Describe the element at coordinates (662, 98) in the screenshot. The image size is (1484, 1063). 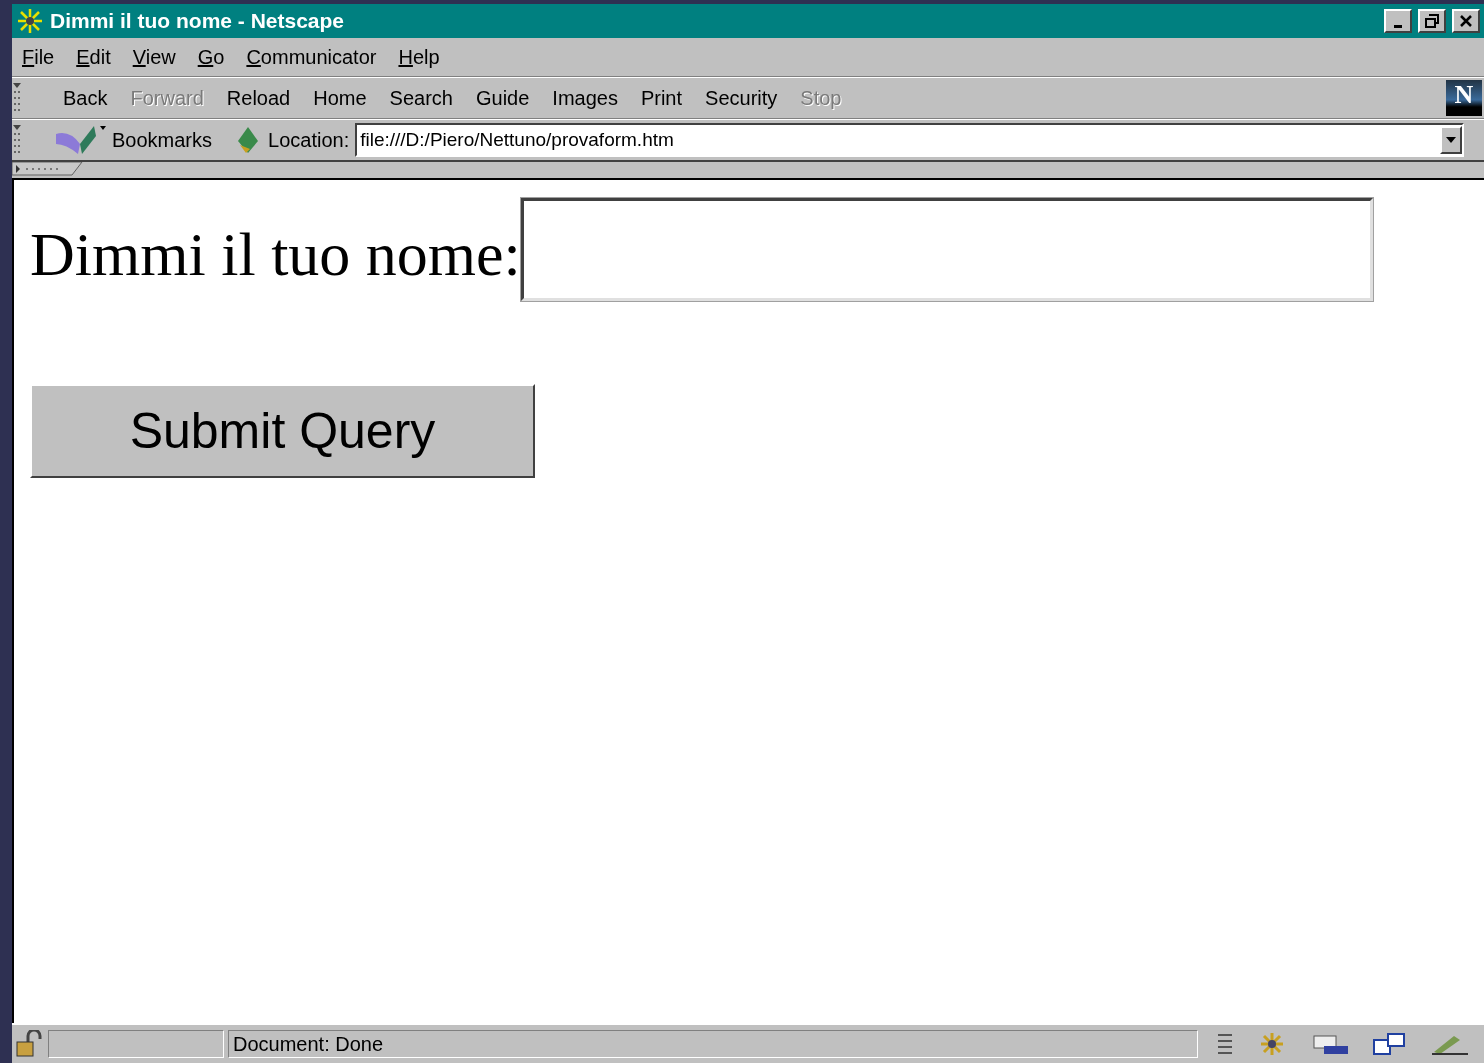
I see `toolbar-button: Print` at that location.